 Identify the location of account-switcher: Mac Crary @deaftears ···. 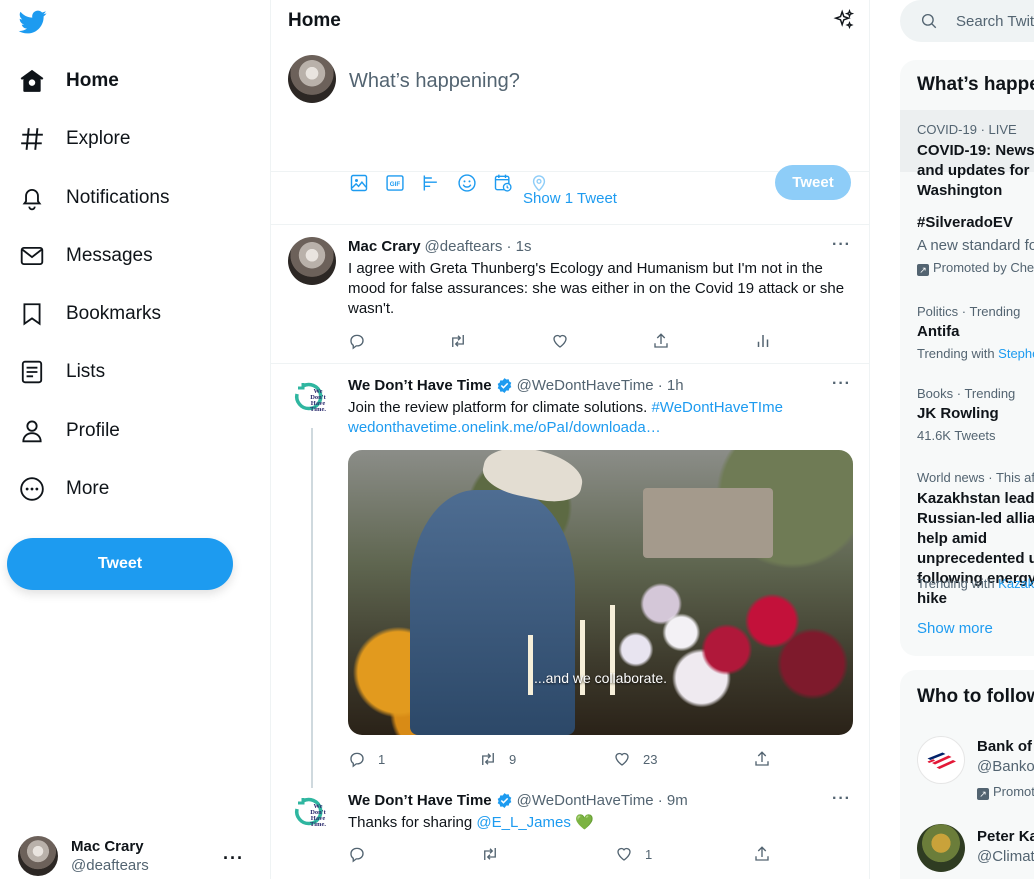
(138, 856).